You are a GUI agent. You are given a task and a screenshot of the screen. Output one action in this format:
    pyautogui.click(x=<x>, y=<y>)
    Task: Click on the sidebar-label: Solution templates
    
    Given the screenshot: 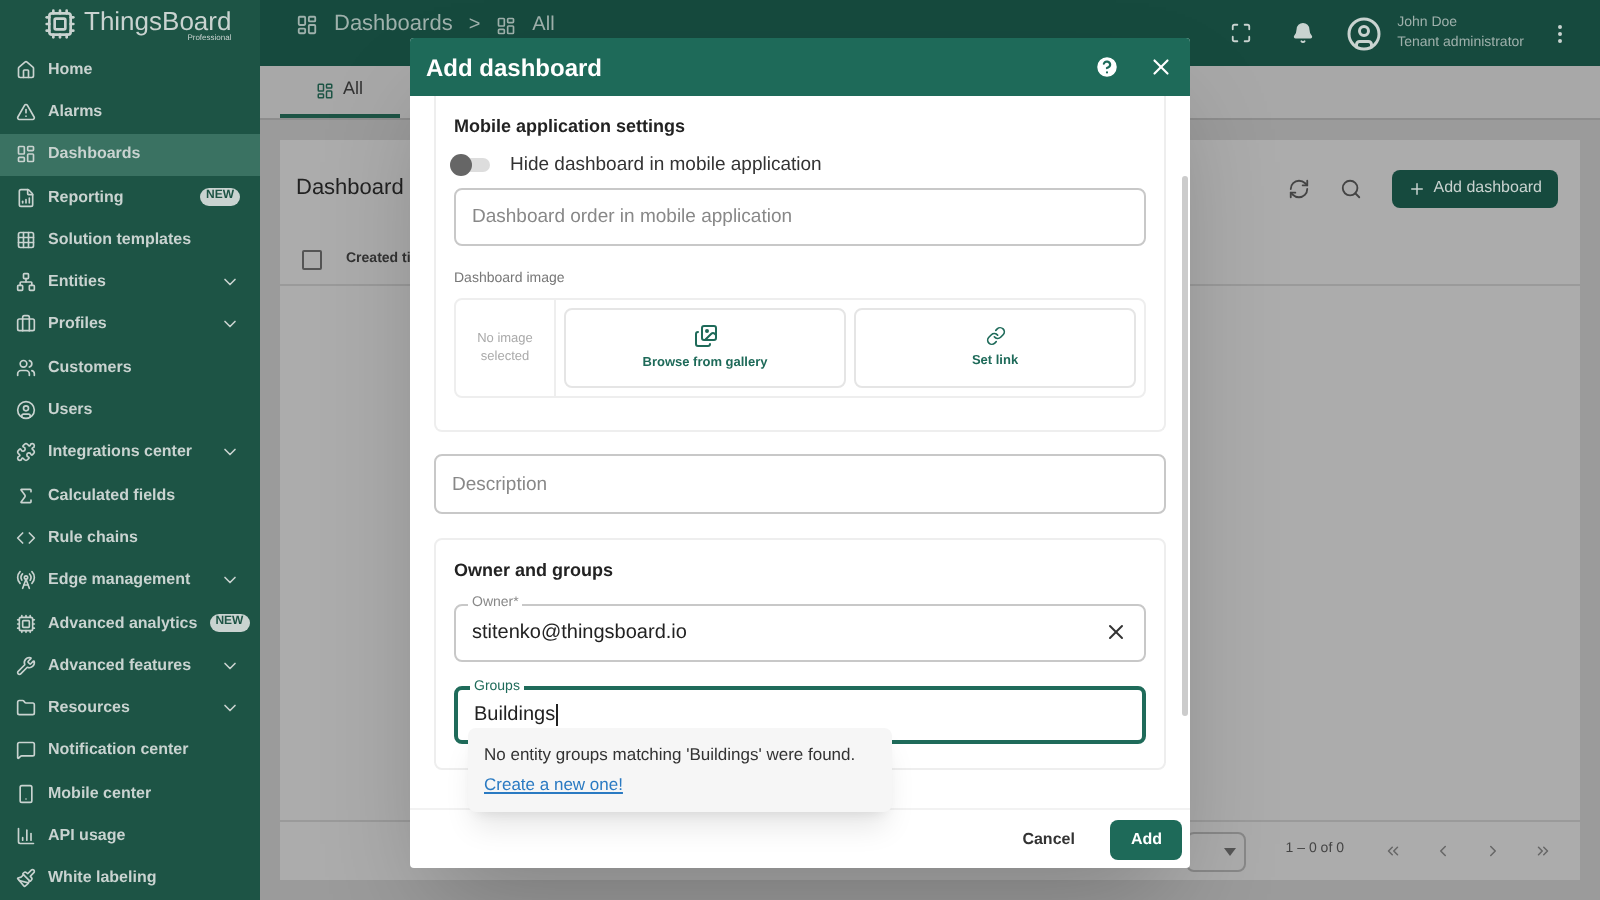 What is the action you would take?
    pyautogui.click(x=121, y=239)
    